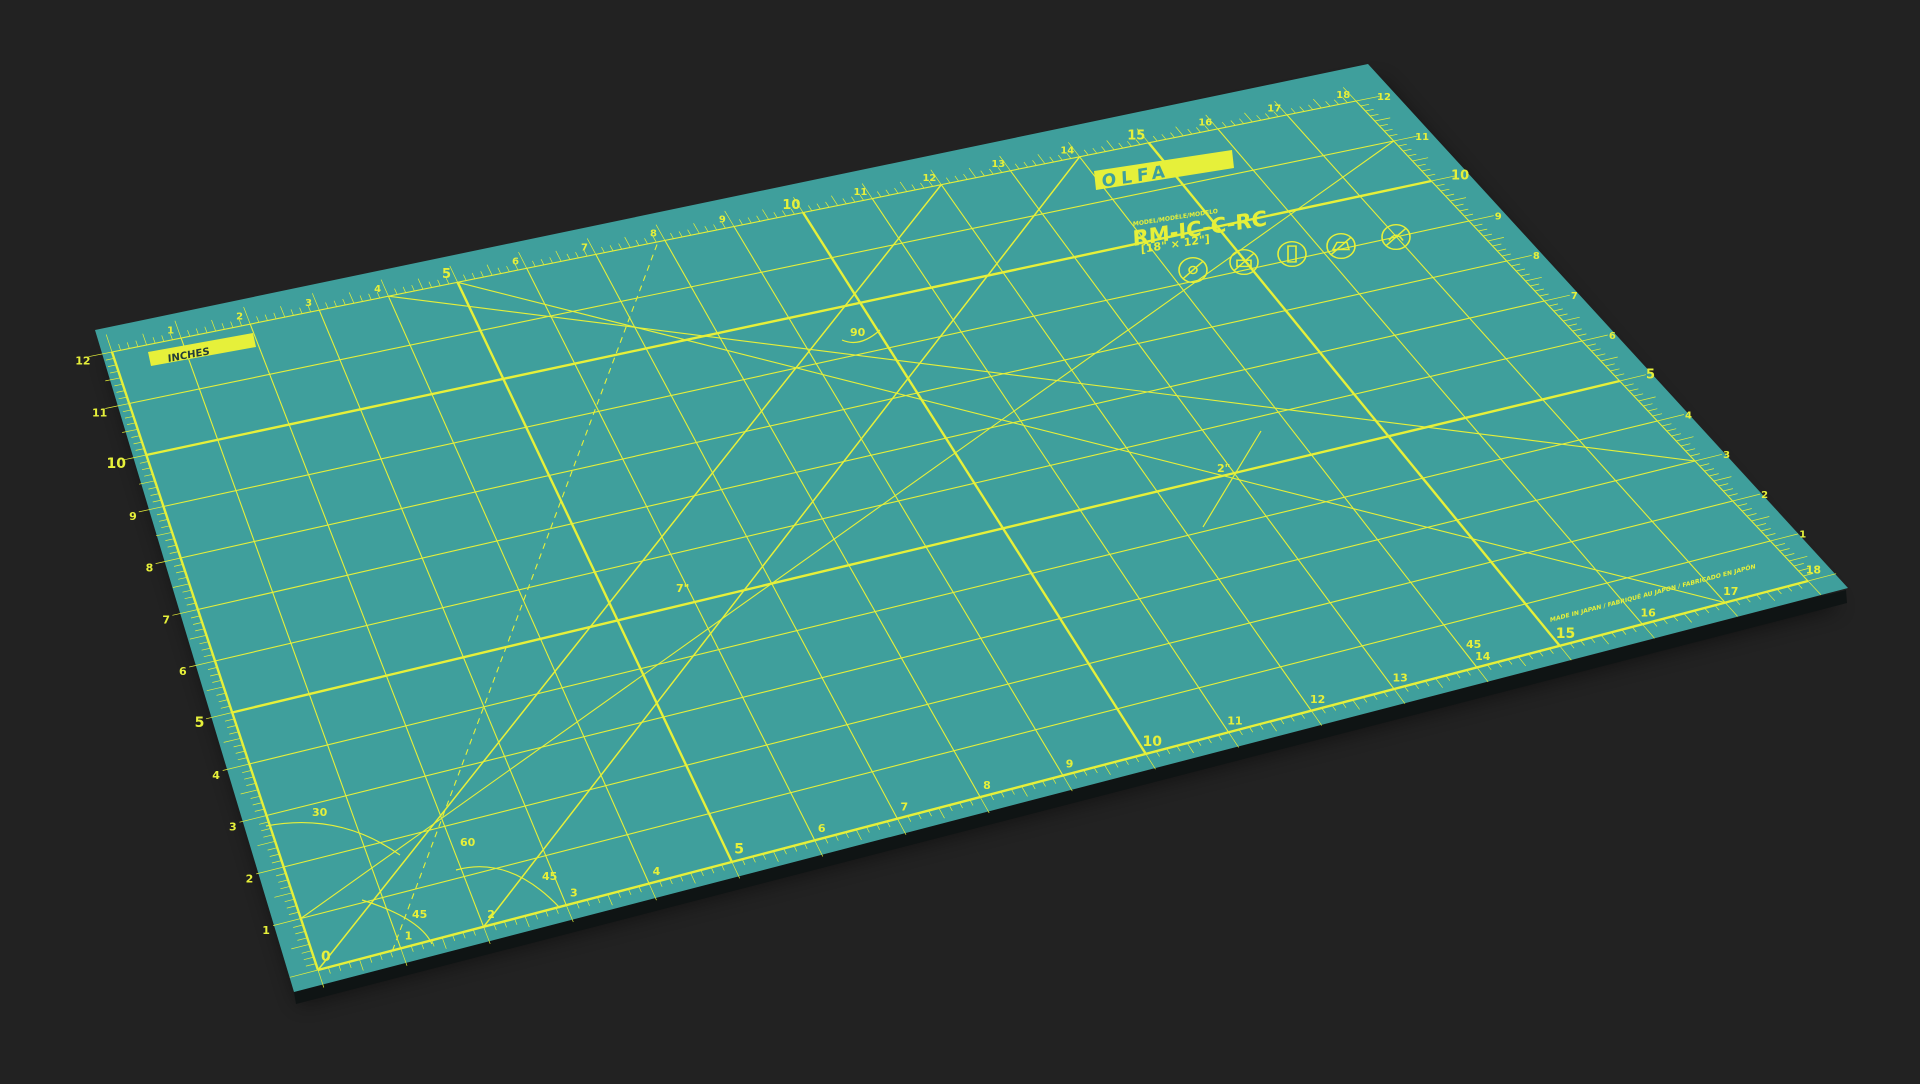  Describe the element at coordinates (1067, 150) in the screenshot. I see `ruler-number-top-14: 14` at that location.